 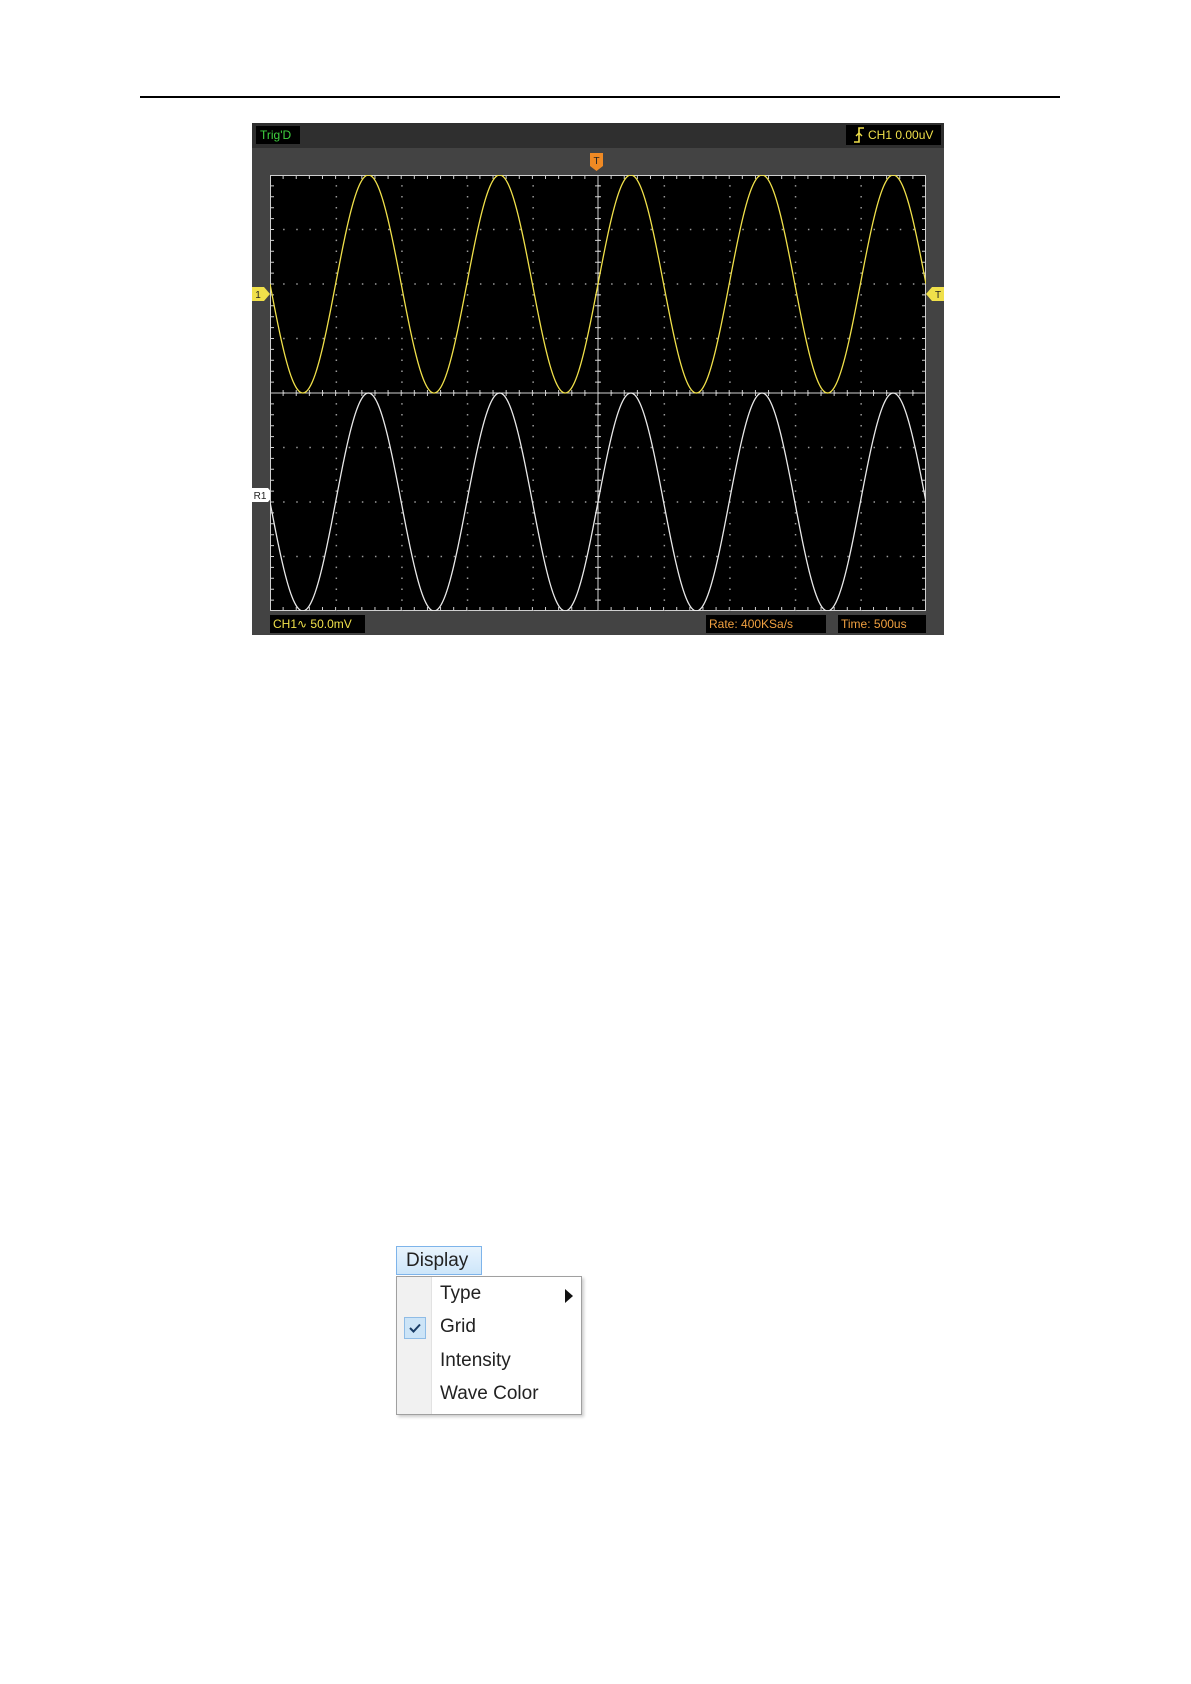 I want to click on sample-rate: Rate: 400KSa/s, so click(x=766, y=624).